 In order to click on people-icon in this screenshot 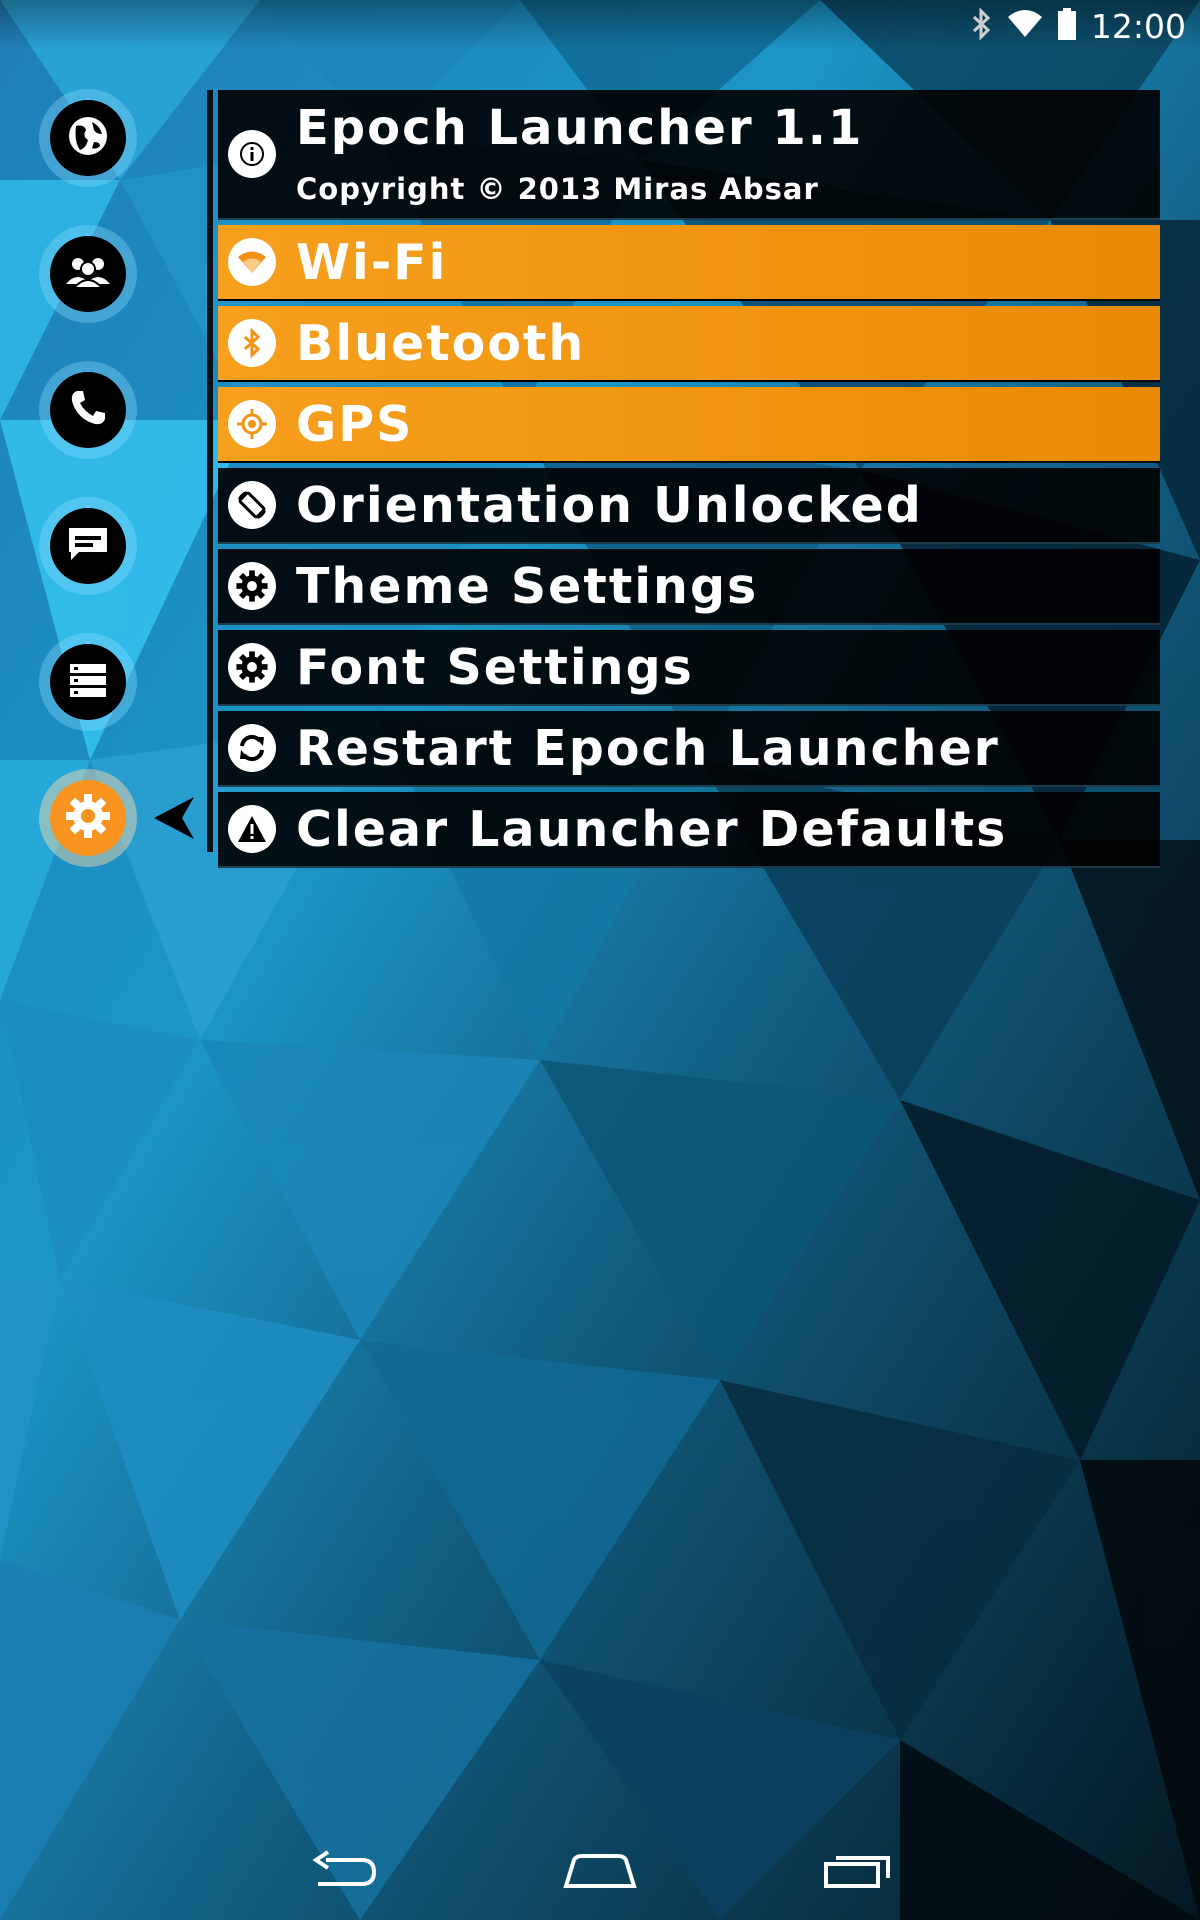, I will do `click(88, 274)`.